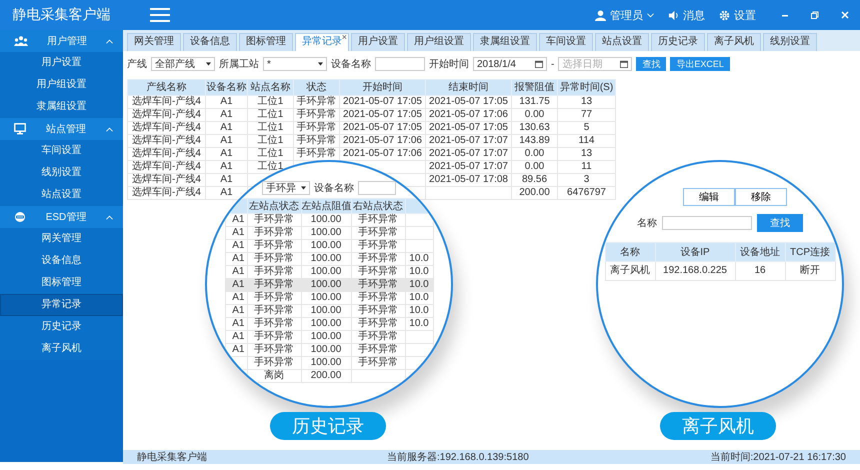  Describe the element at coordinates (61, 63) in the screenshot. I see `sidebar-item: 用户设置` at that location.